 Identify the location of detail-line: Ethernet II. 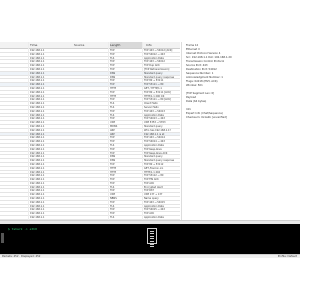
(193, 49).